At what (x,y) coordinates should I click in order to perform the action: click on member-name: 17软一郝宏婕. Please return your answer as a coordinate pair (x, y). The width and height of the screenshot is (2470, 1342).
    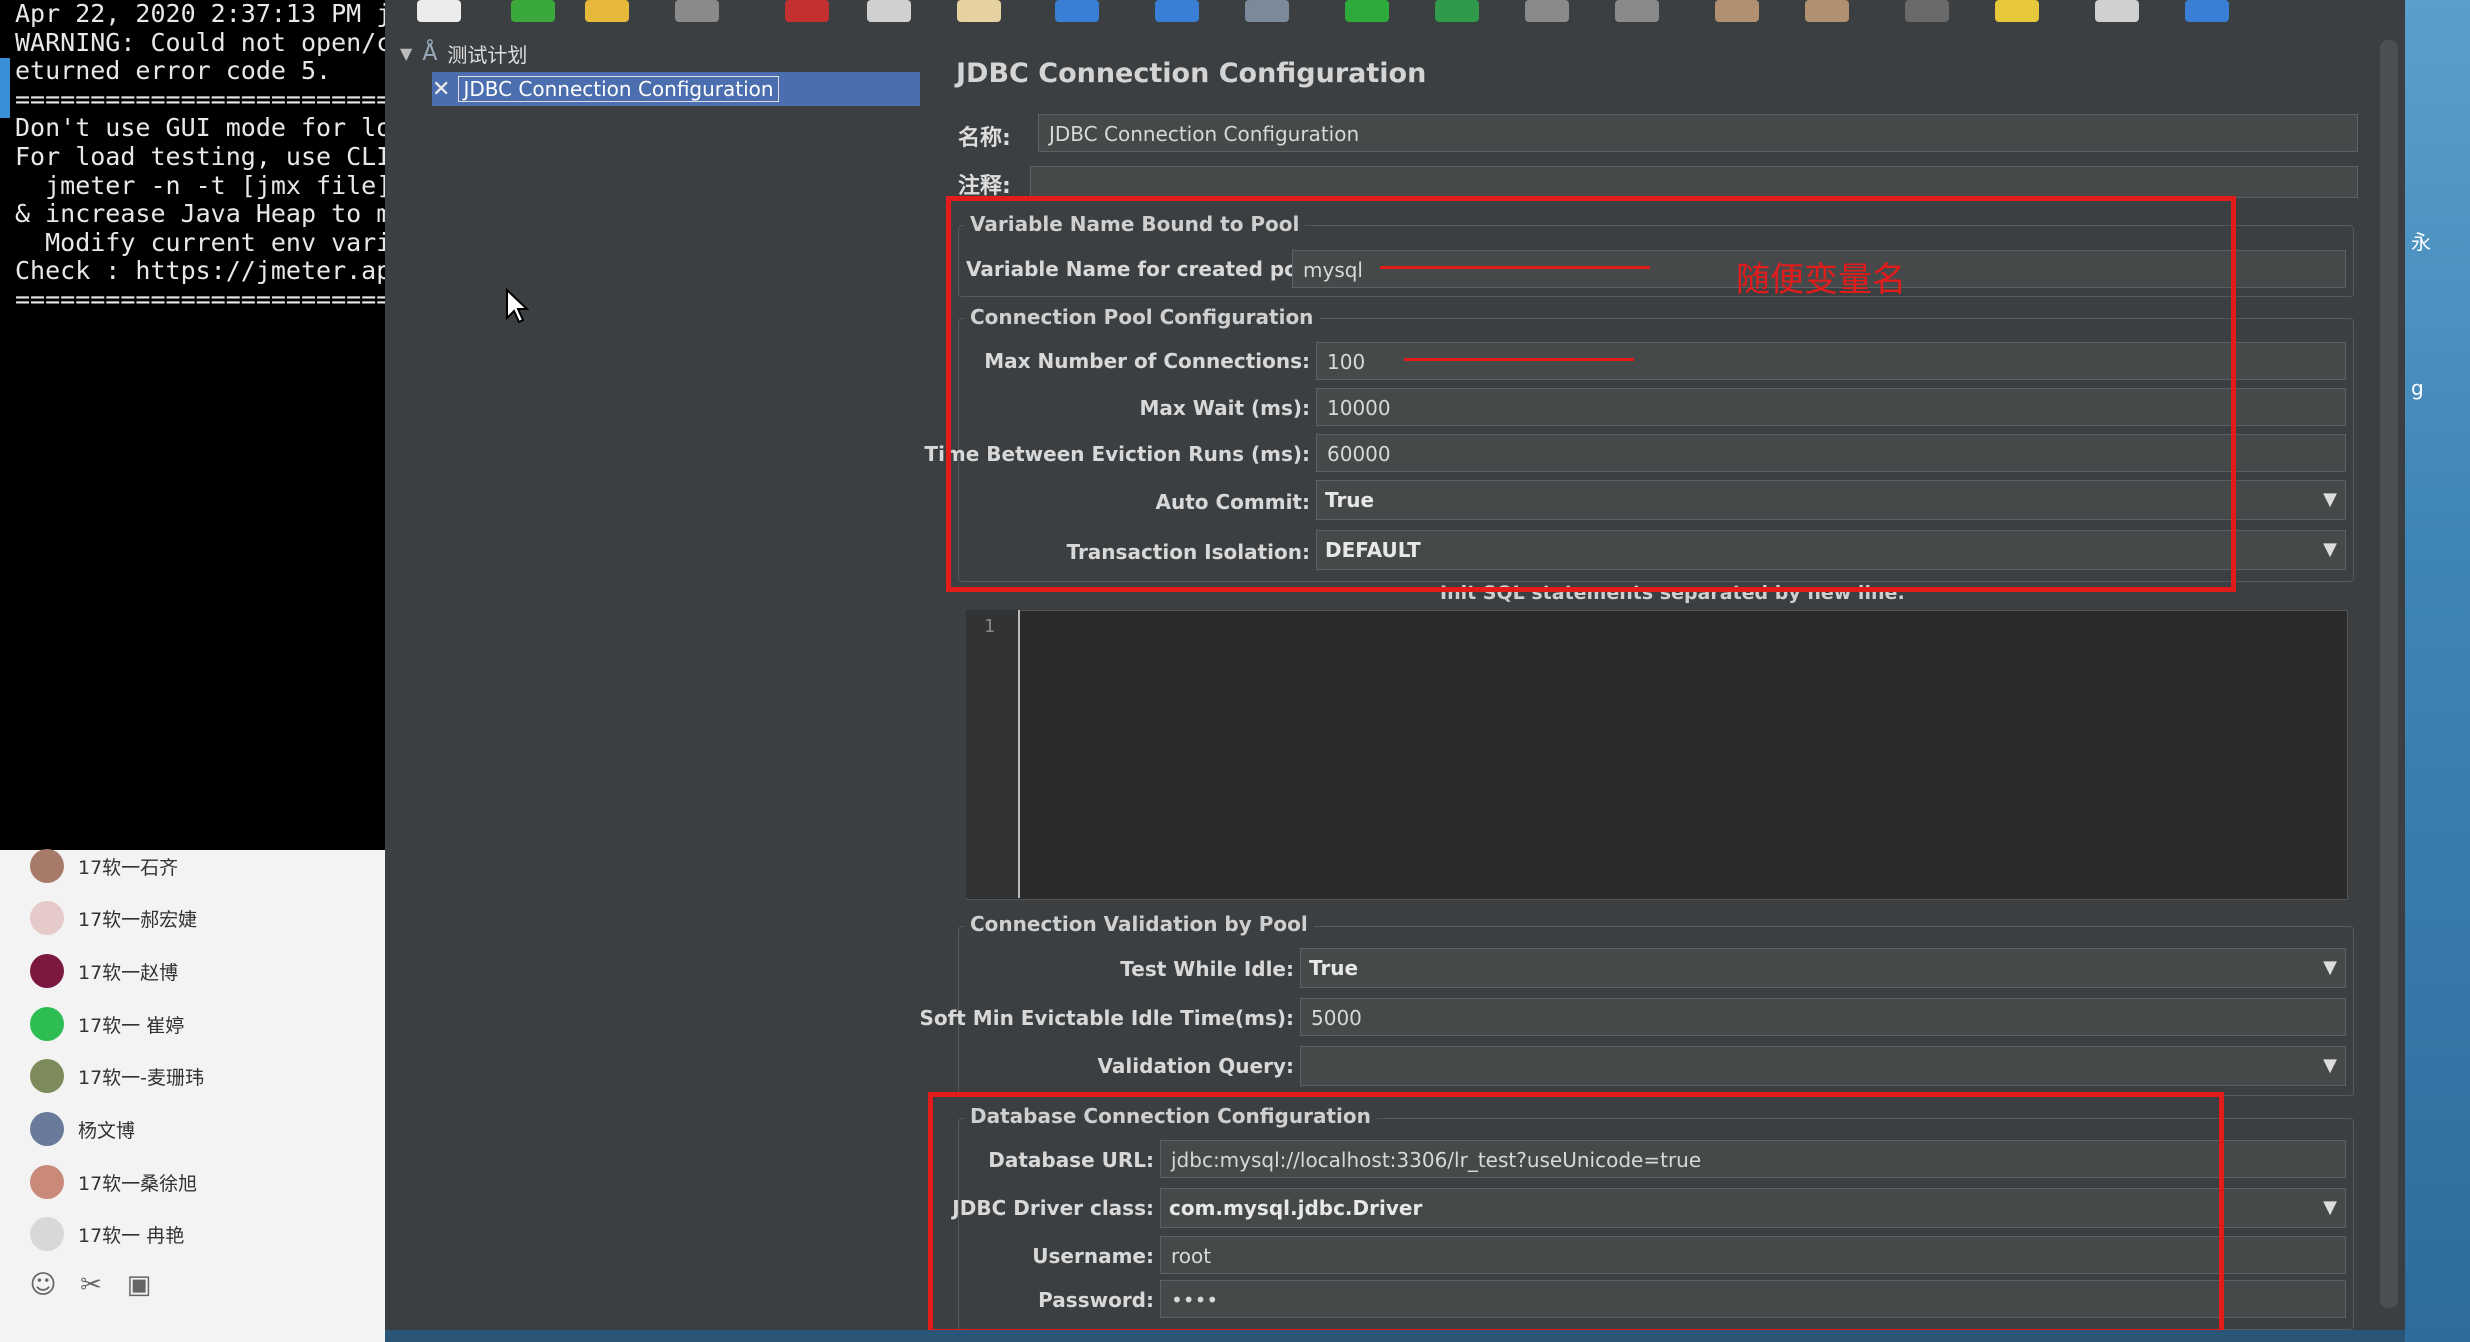
    Looking at the image, I should click on (138, 919).